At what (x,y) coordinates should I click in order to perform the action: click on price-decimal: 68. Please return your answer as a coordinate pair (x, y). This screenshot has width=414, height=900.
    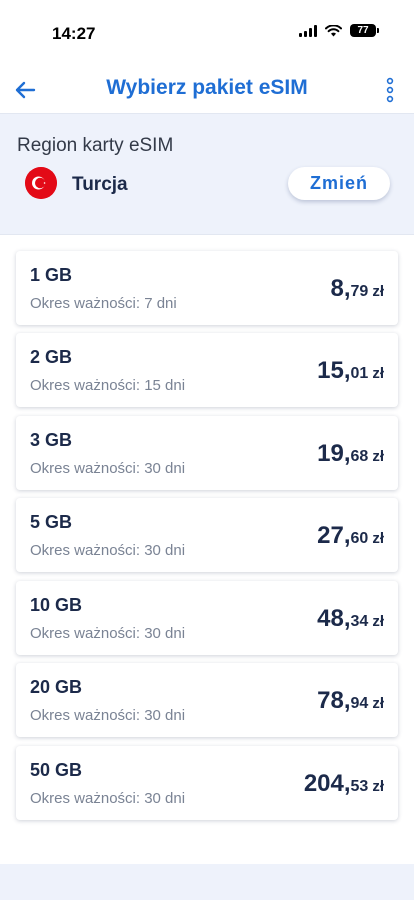
    Looking at the image, I should click on (359, 456).